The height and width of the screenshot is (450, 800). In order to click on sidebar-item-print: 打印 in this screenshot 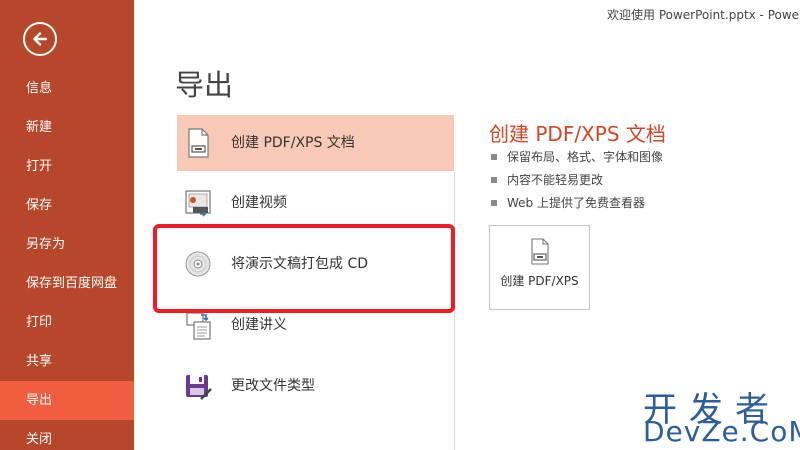, I will do `click(67, 322)`.